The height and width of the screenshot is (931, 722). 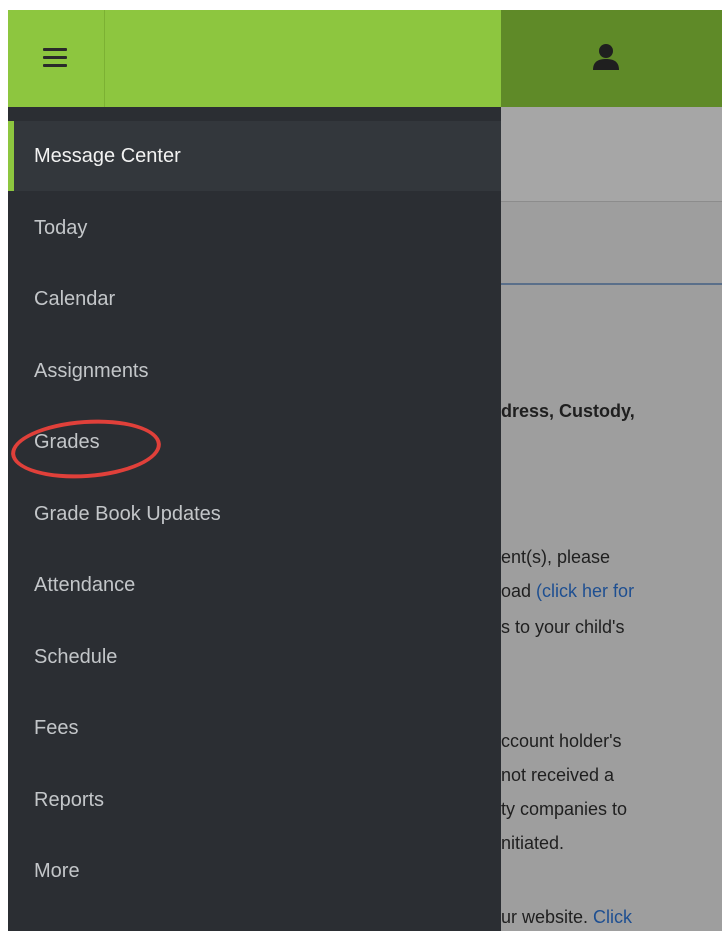 What do you see at coordinates (56, 58) in the screenshot?
I see `menu-button` at bounding box center [56, 58].